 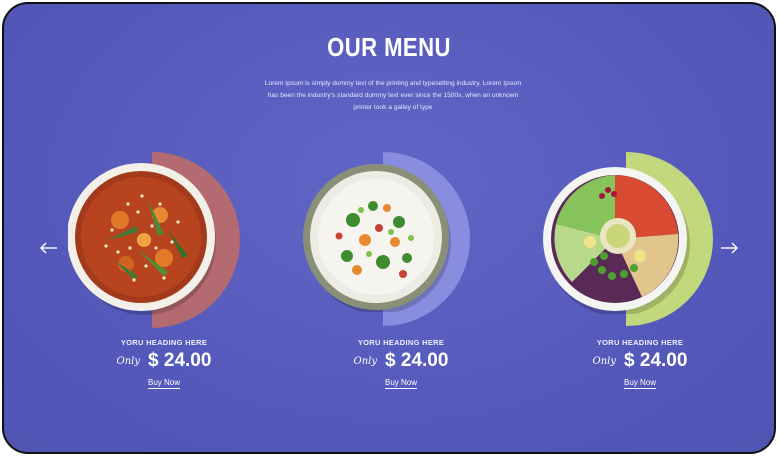 I want to click on menu-card-soup: YORU HEADING HERE Only $ 24.00 Buy Now, so click(x=164, y=280).